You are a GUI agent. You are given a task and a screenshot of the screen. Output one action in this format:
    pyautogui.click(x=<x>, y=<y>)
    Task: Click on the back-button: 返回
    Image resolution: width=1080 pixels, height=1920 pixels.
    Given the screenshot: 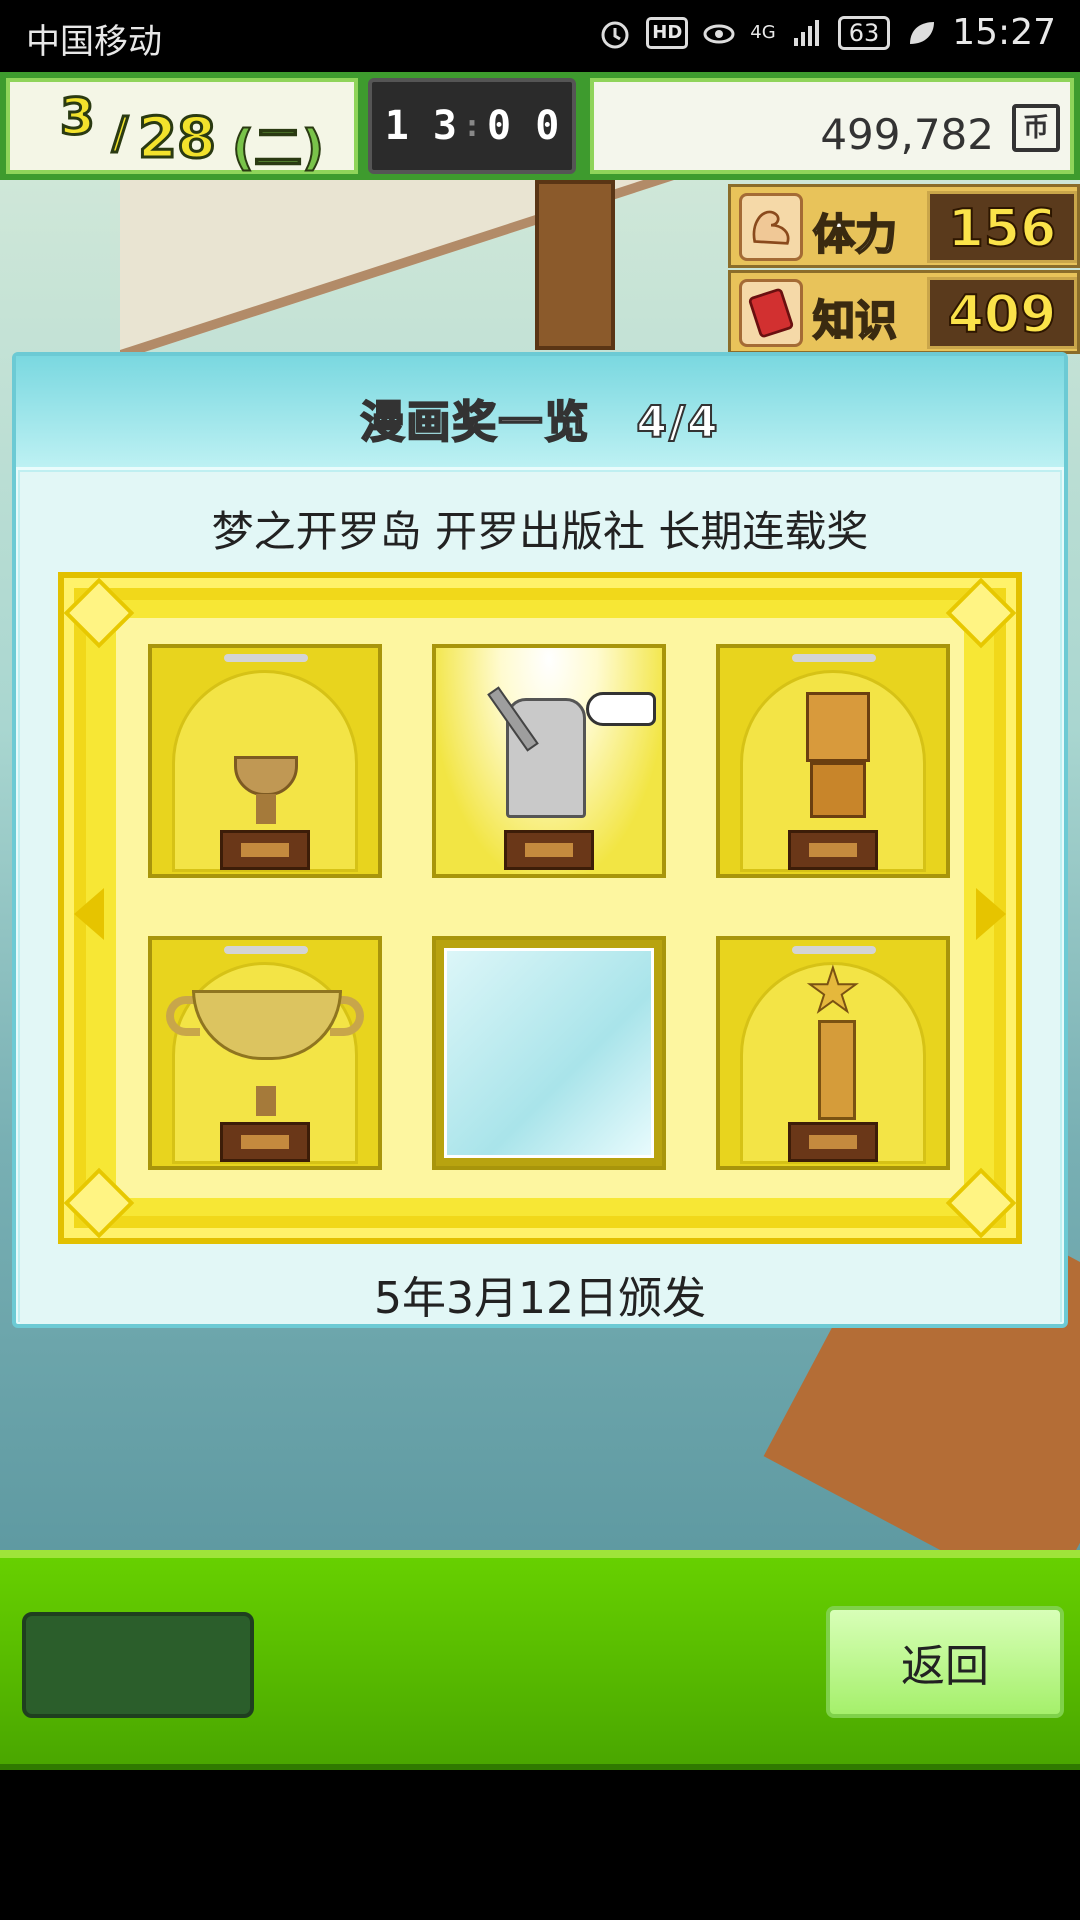 What is the action you would take?
    pyautogui.click(x=945, y=1662)
    